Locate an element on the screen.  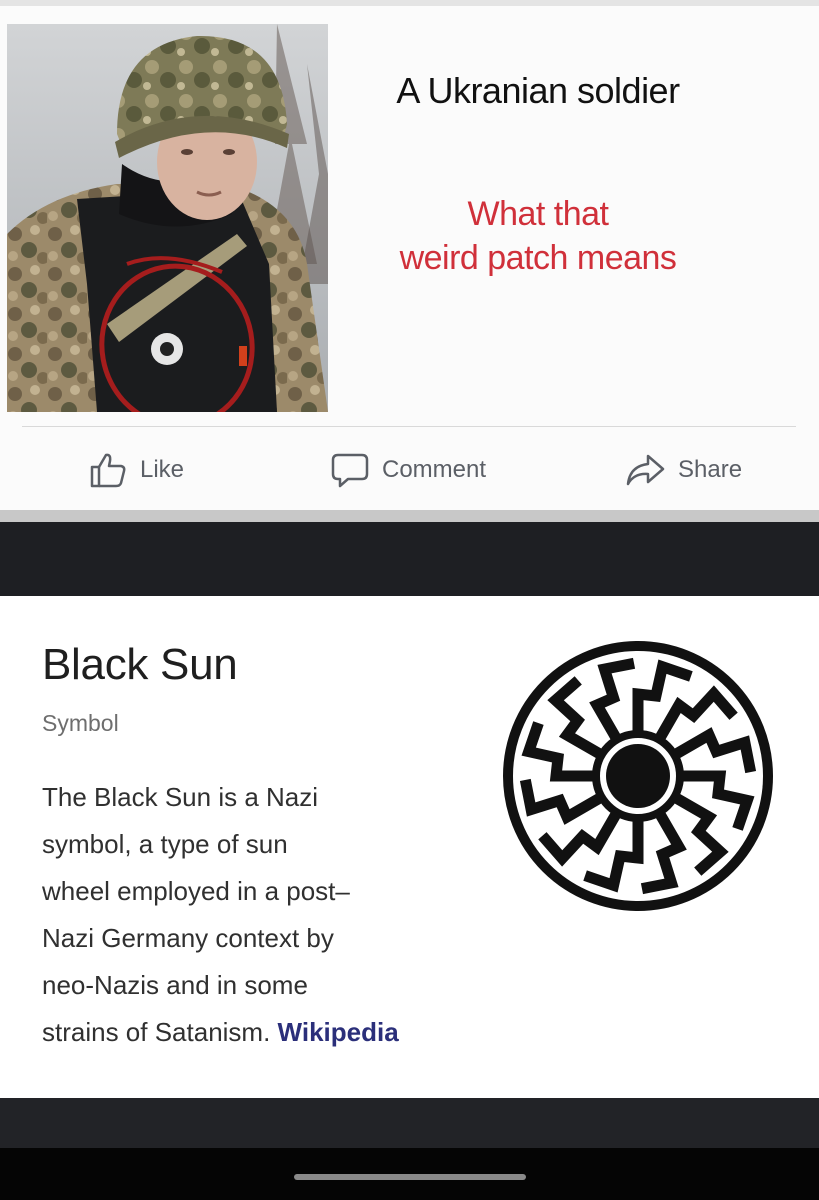
home-indicator is located at coordinates (410, 1177).